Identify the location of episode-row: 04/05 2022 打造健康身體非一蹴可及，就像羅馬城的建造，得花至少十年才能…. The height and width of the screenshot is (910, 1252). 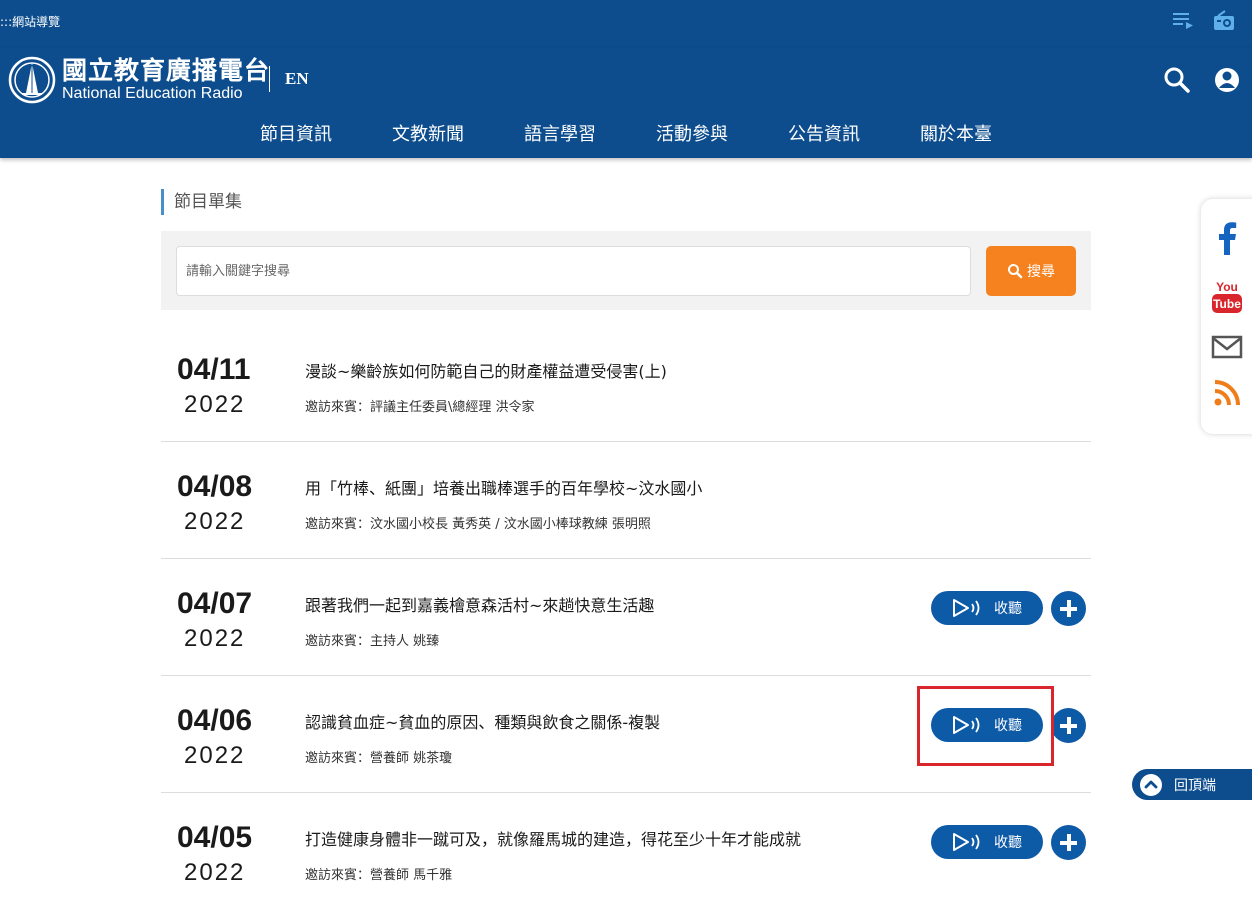
(626, 851).